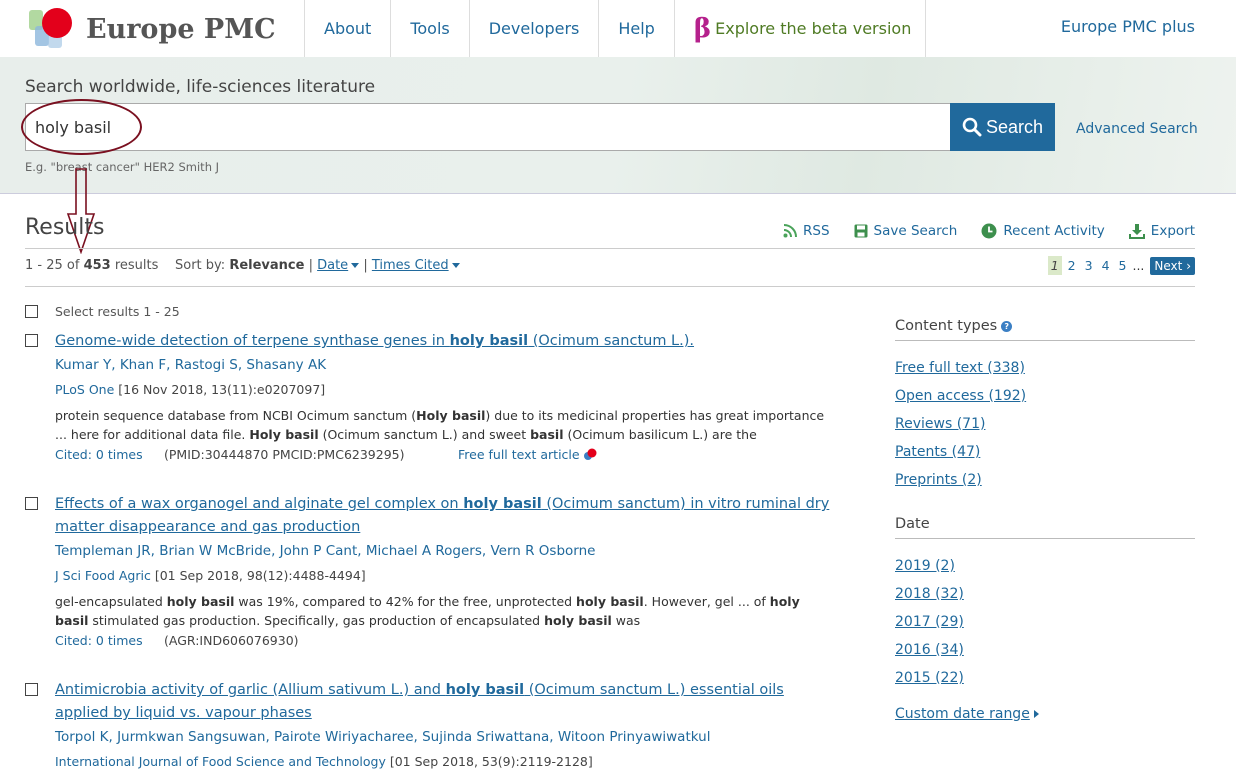 The image size is (1236, 772). Describe the element at coordinates (1045, 424) in the screenshot. I see `filter-reviews: Reviews (71)` at that location.